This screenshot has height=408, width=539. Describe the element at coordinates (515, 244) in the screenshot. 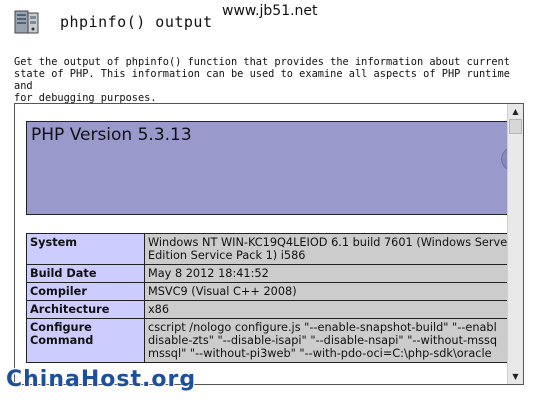

I see `vertical-scrollbar: ▲ ▼` at that location.